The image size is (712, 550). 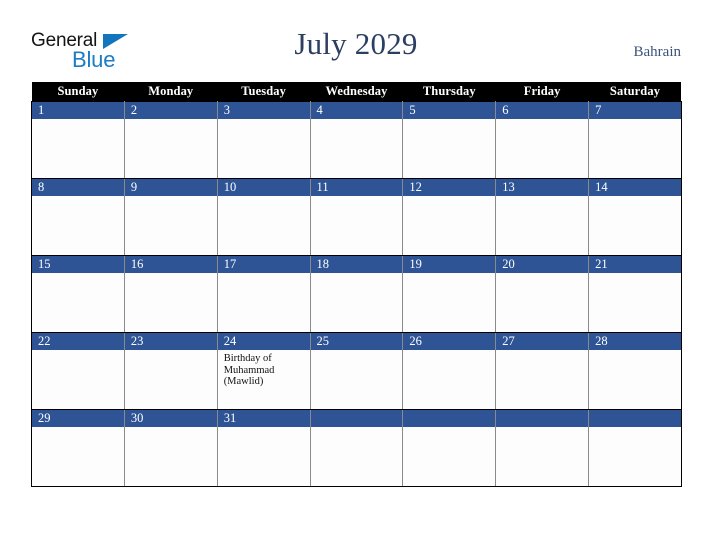 I want to click on day-number: 24, so click(x=263, y=341).